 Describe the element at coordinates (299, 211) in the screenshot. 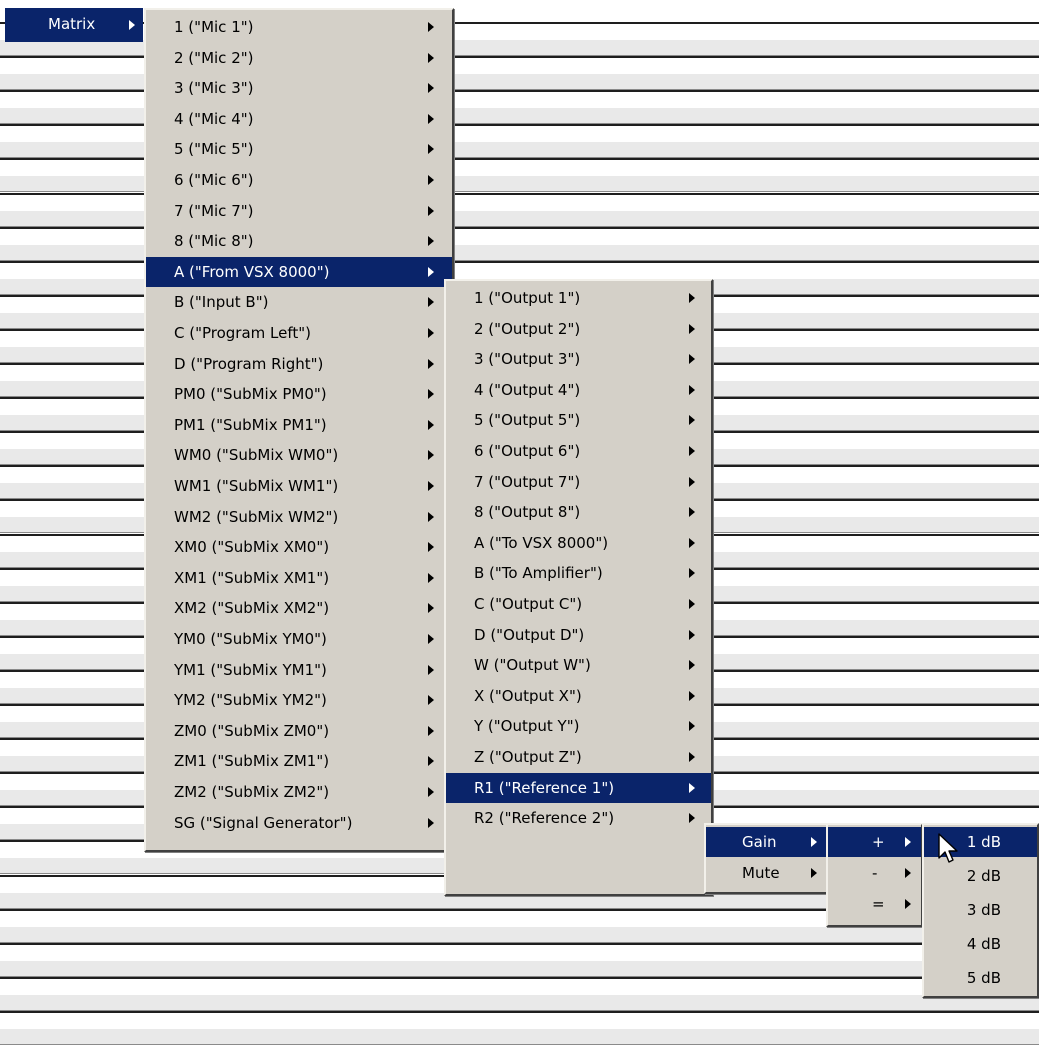

I see `menu-item: 7 ("Mic 7")` at that location.